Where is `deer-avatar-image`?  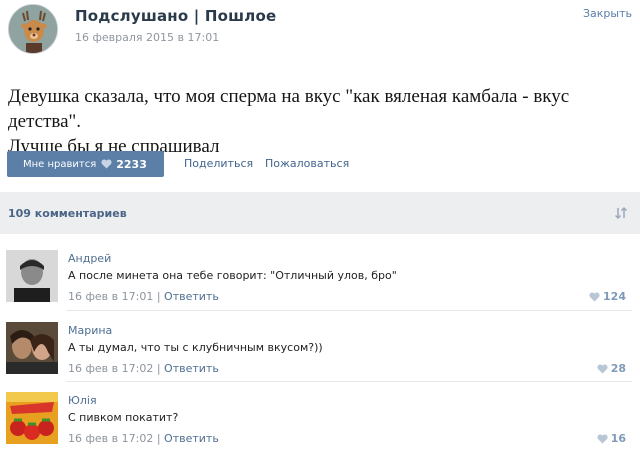 deer-avatar-image is located at coordinates (33, 29).